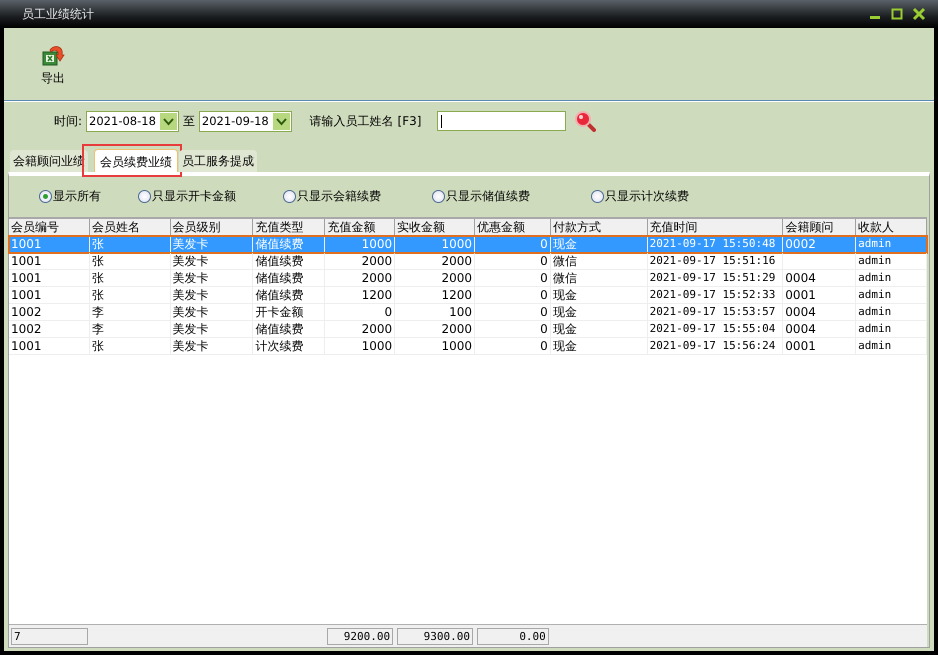 Image resolution: width=938 pixels, height=655 pixels. I want to click on name-input-field, so click(501, 121).